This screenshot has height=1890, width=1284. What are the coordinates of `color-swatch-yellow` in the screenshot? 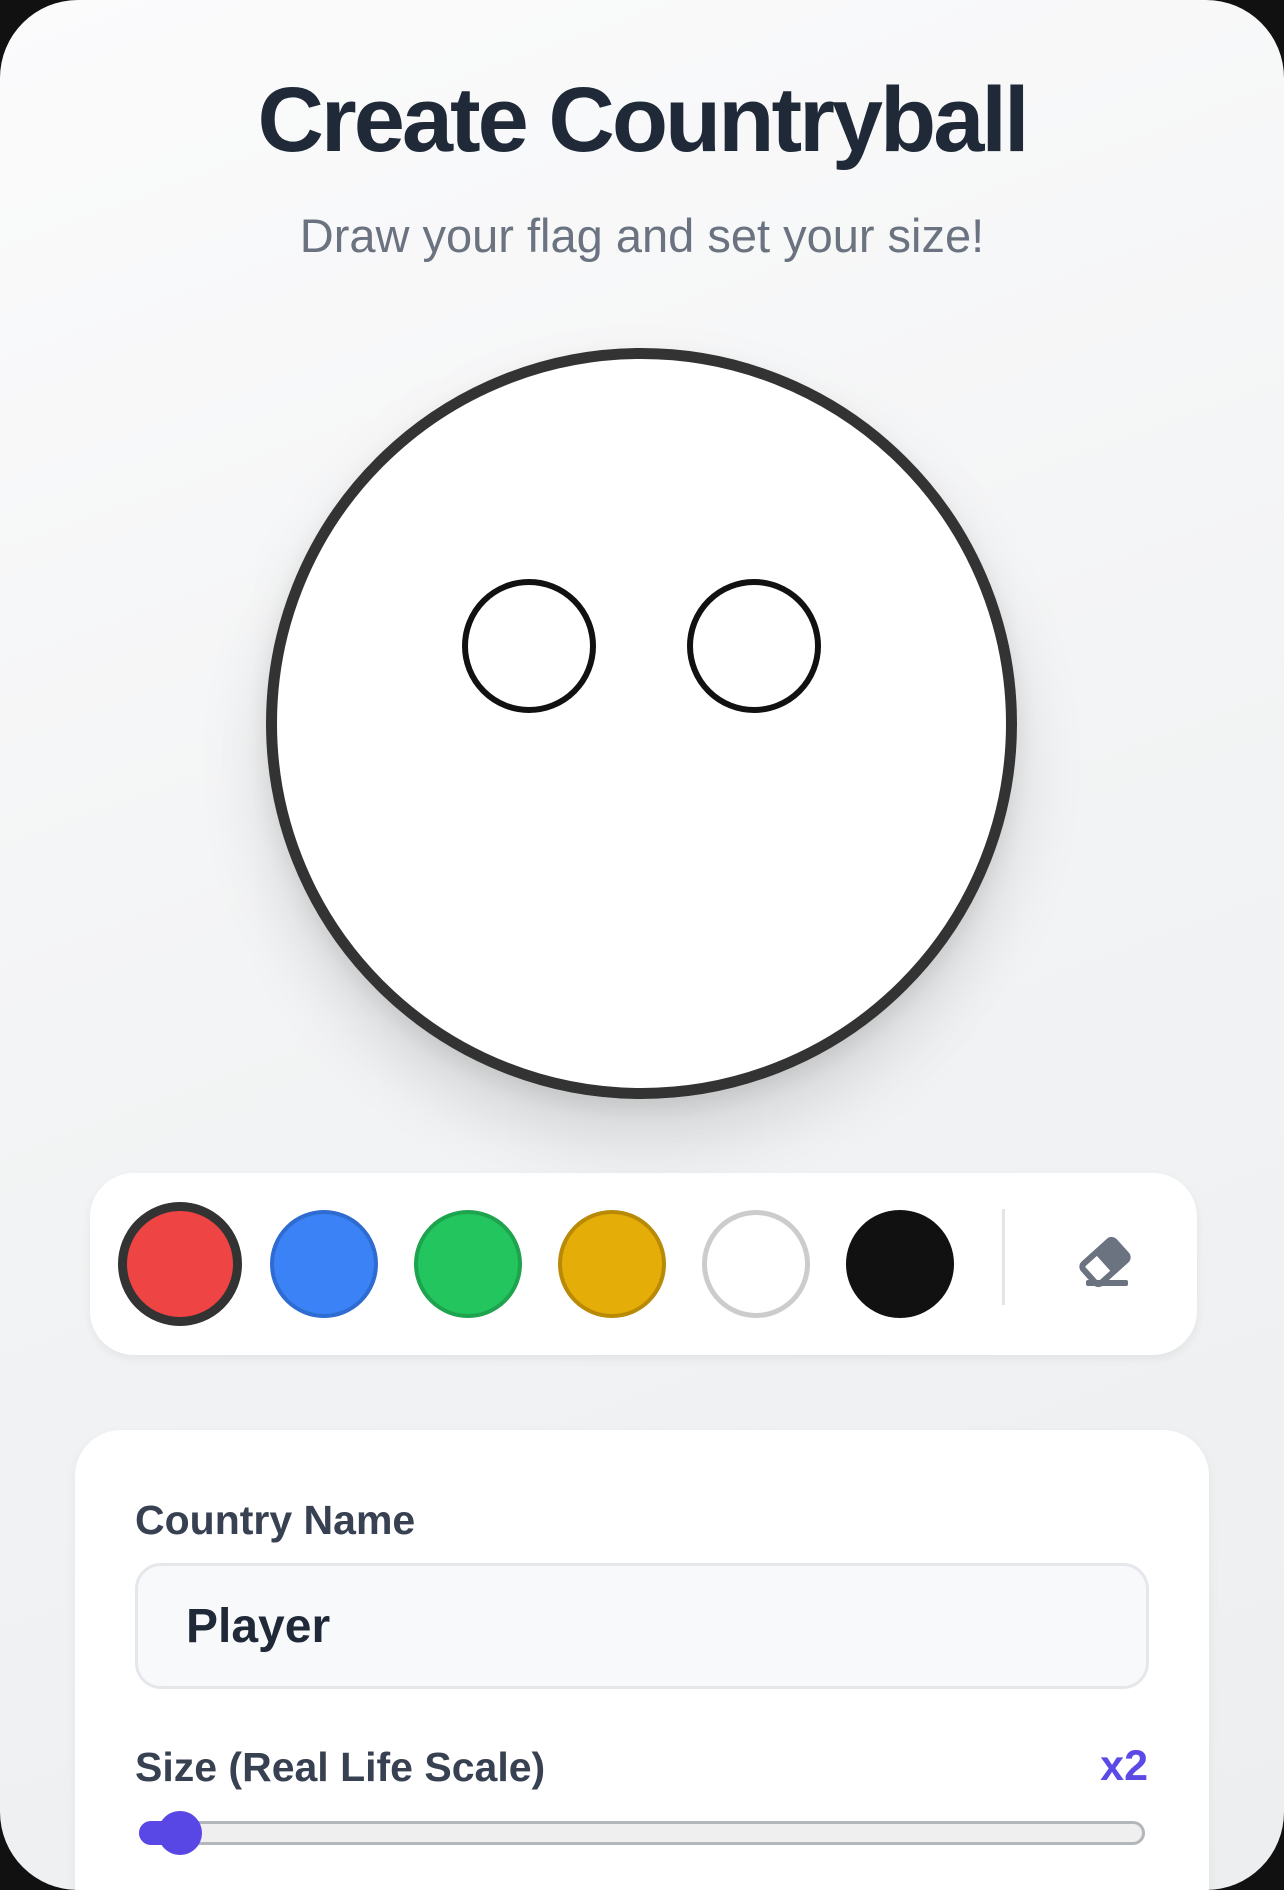 It's located at (612, 1264).